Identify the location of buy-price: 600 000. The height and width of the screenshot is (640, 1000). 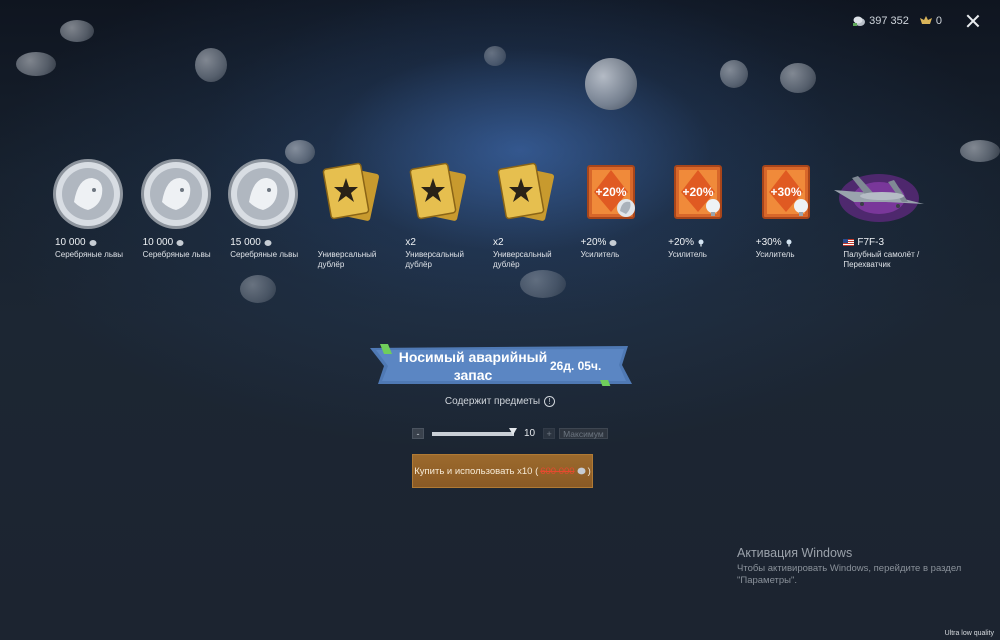
(557, 471).